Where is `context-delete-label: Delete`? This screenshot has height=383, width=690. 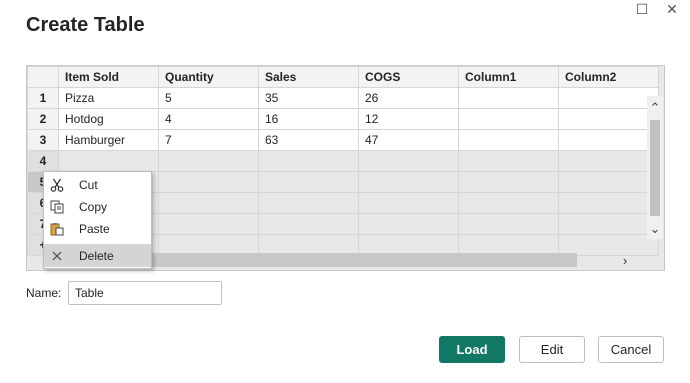
context-delete-label: Delete is located at coordinates (96, 256).